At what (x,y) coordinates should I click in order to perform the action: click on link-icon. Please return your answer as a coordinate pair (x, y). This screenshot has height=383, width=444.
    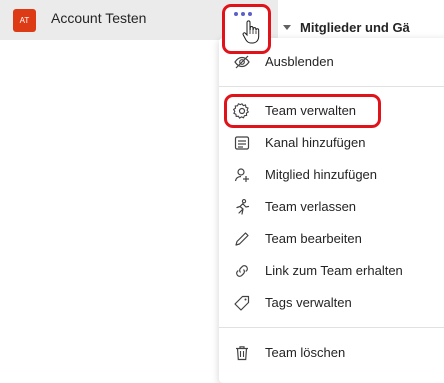
    Looking at the image, I should click on (242, 271).